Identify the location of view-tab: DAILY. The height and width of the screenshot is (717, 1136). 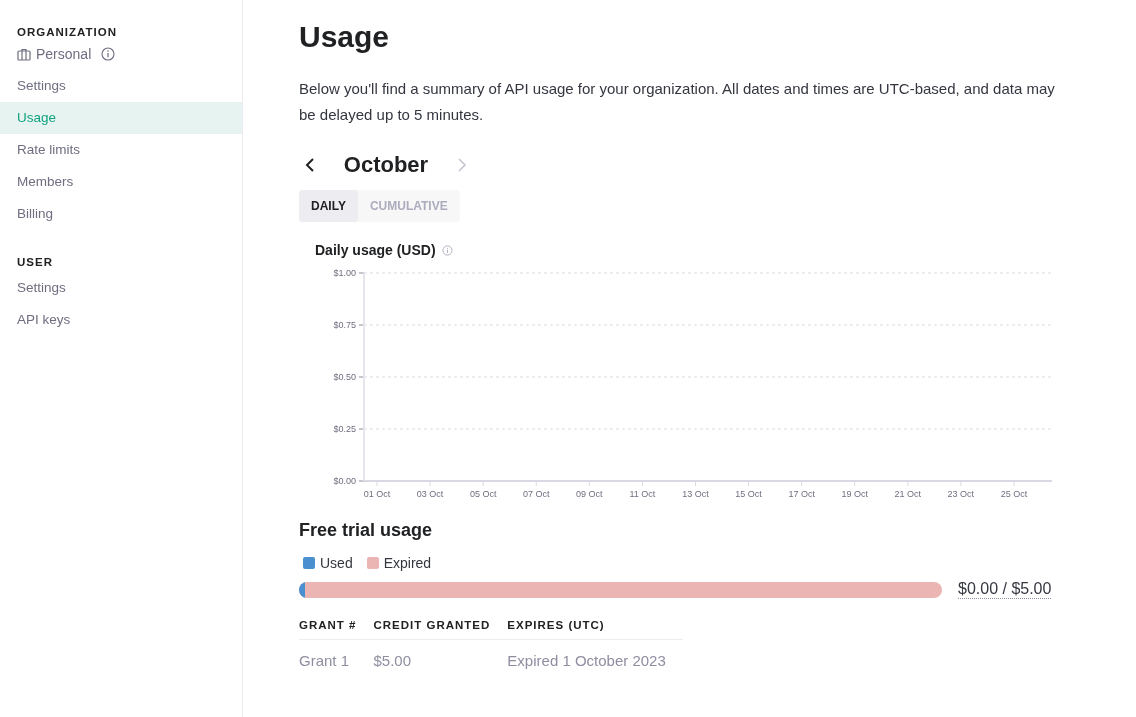
(328, 206).